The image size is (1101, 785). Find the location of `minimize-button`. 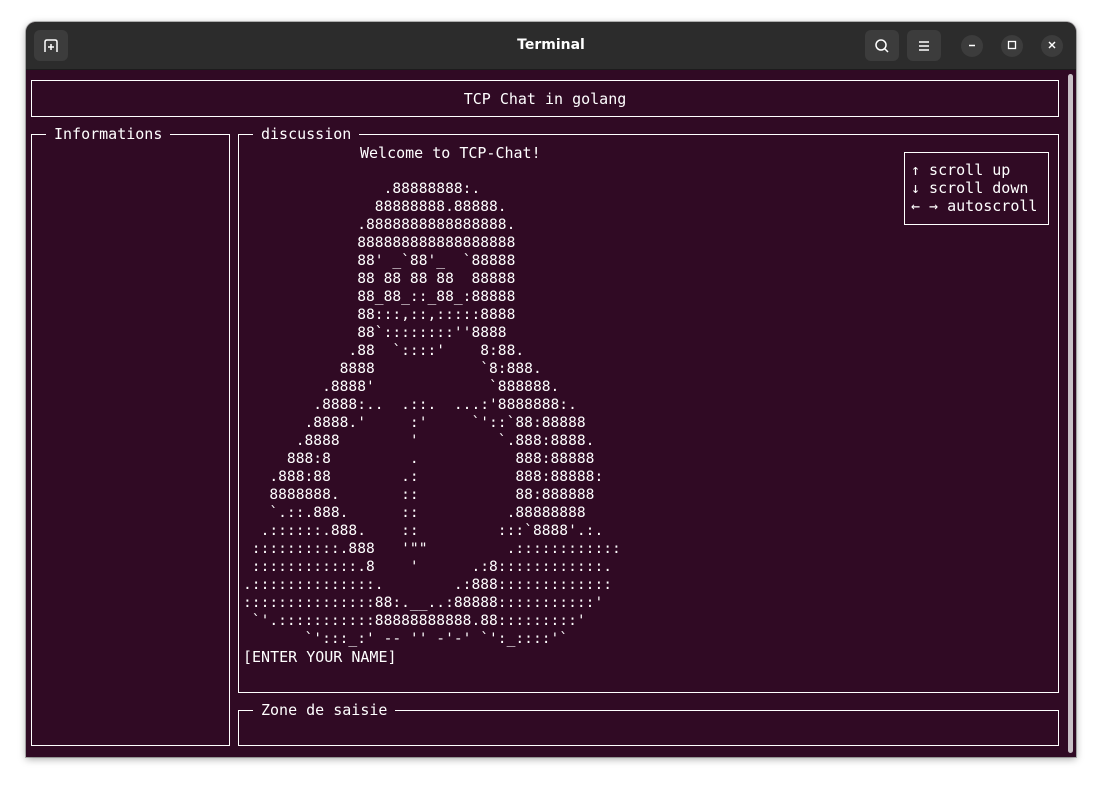

minimize-button is located at coordinates (972, 46).